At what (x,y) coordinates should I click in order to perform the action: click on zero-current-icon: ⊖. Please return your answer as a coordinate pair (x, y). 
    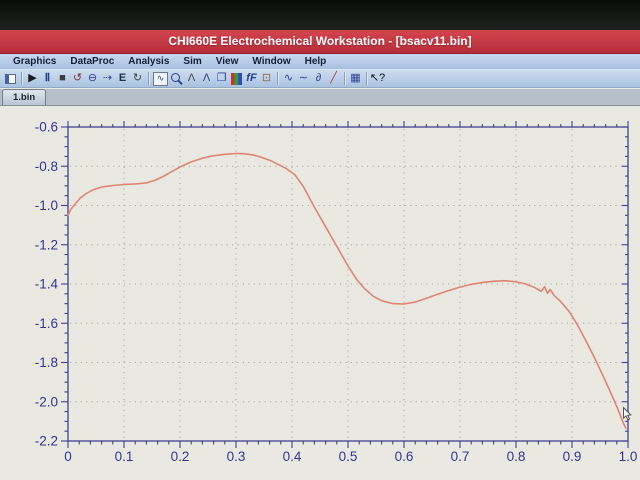
    Looking at the image, I should click on (92, 78).